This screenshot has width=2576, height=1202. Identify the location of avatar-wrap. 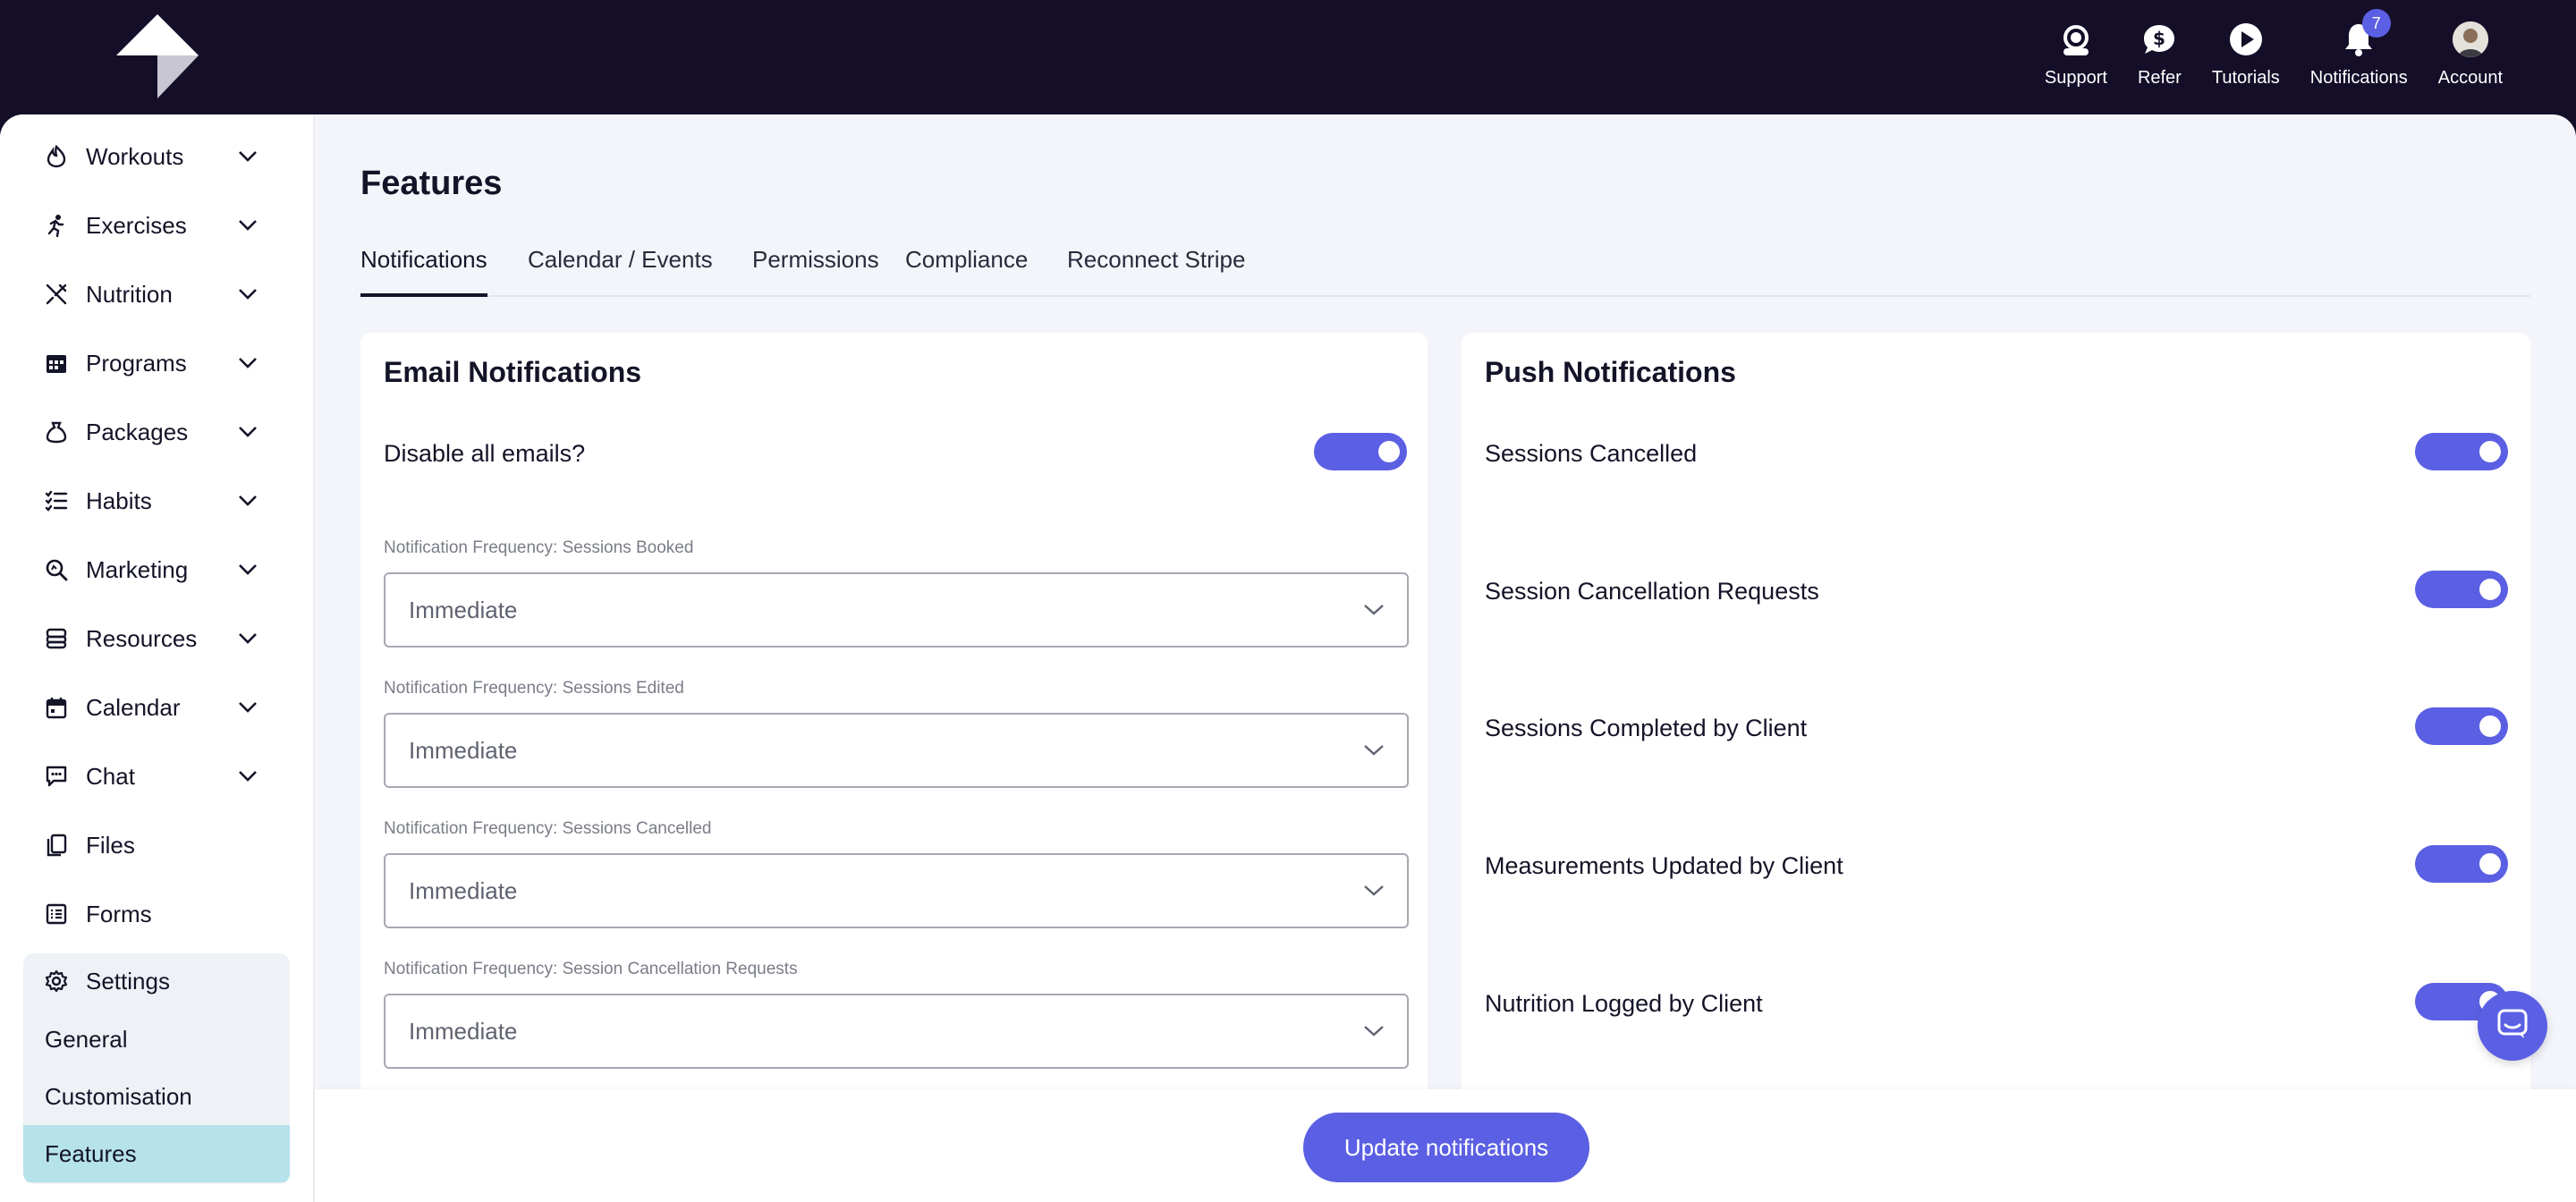
(2470, 39).